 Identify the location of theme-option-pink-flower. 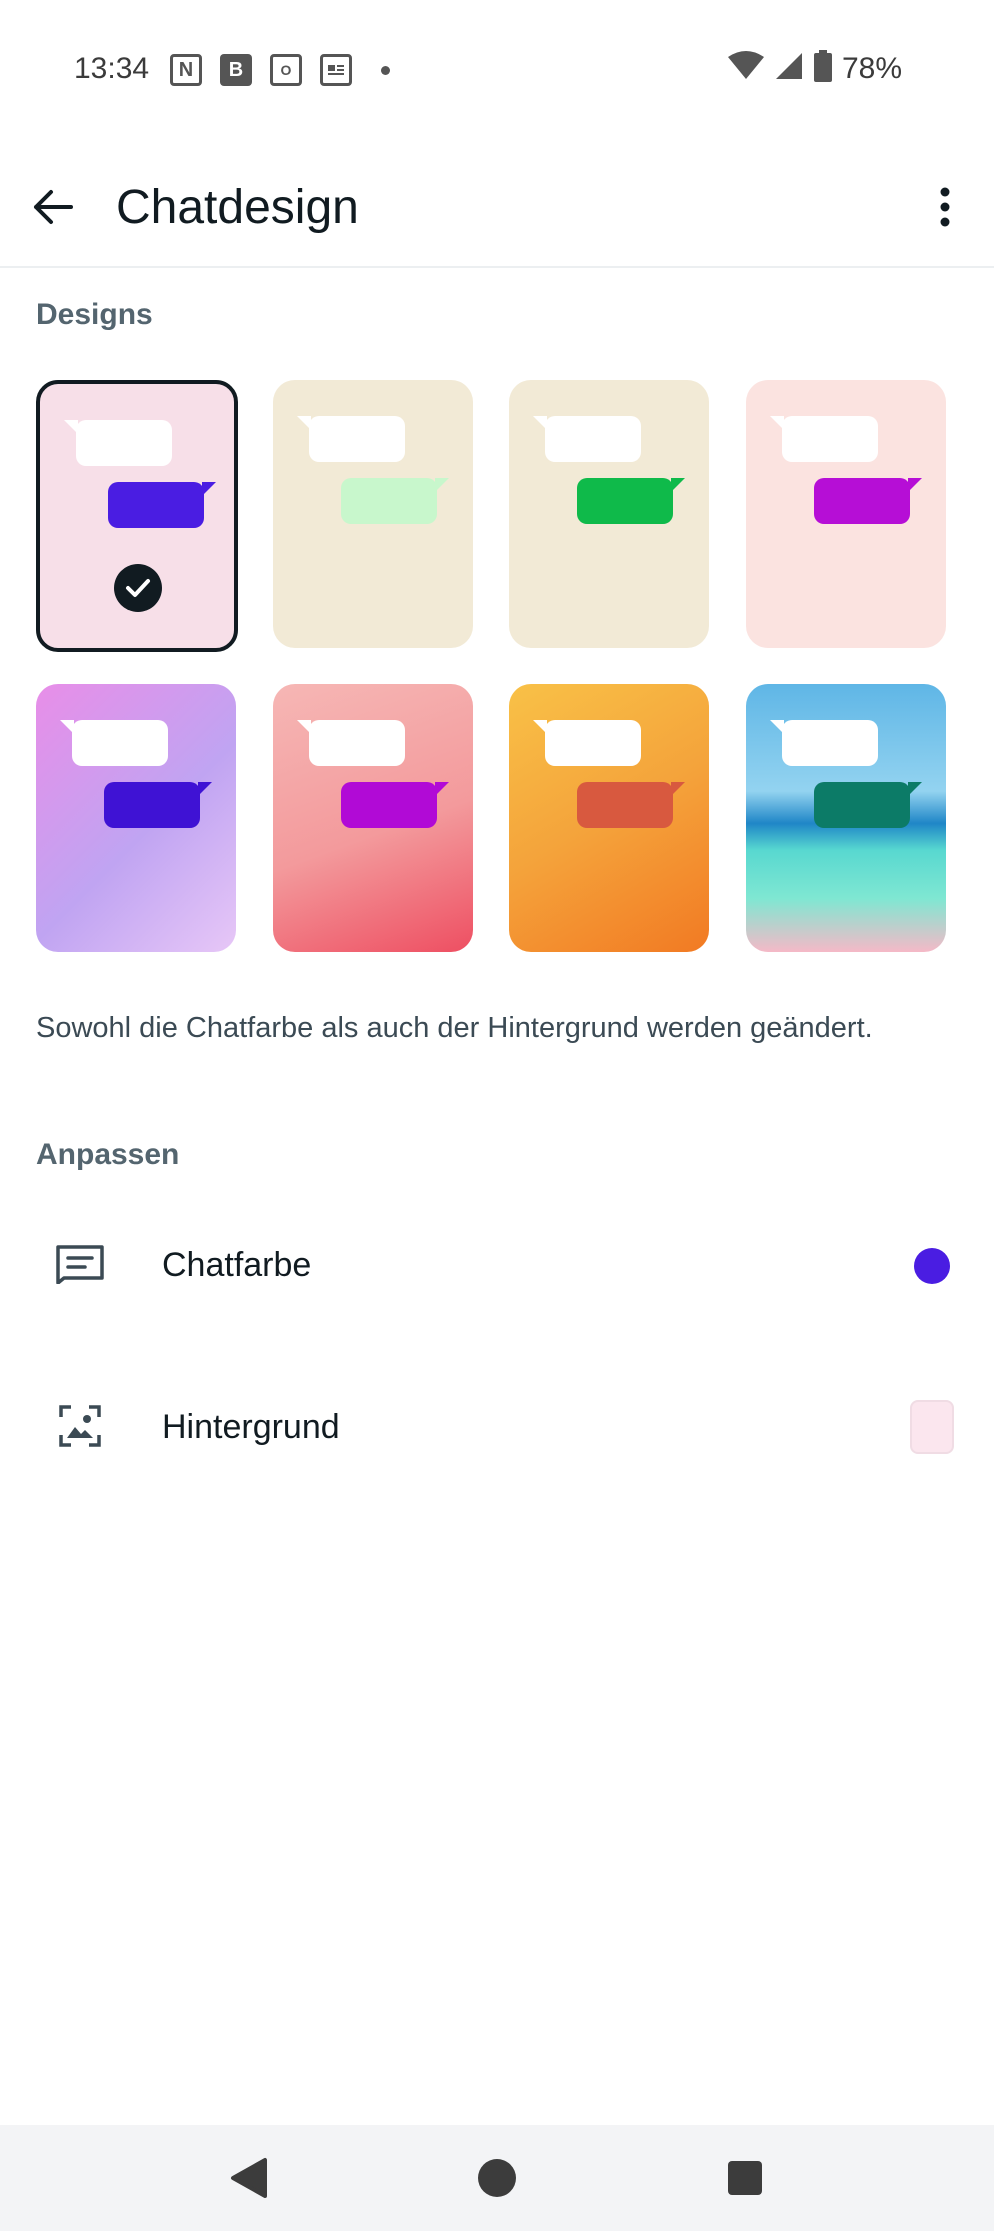
(373, 818).